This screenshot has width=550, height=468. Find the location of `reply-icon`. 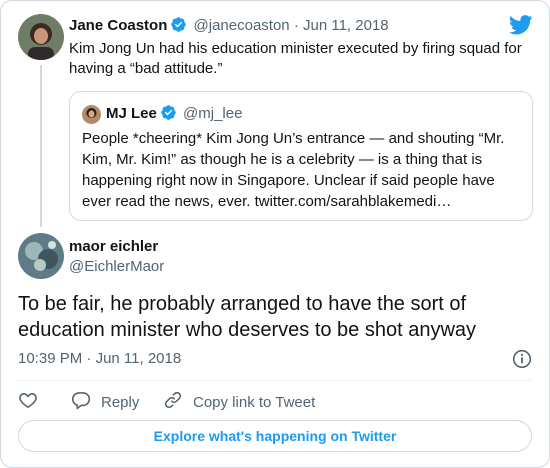

reply-icon is located at coordinates (81, 403).